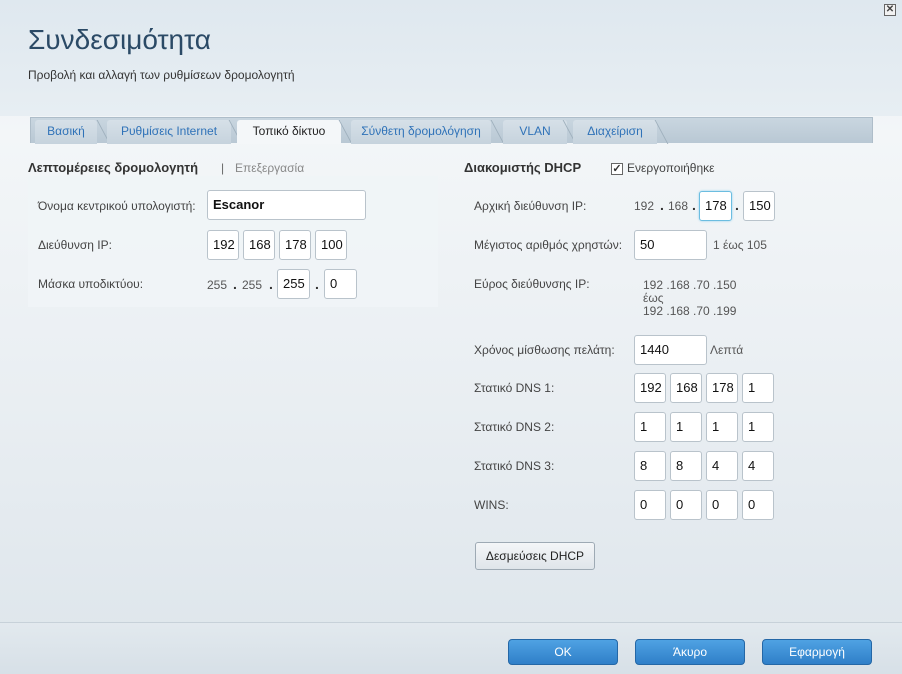  I want to click on ip-address-label: Διεύθυνση IP:, so click(75, 245).